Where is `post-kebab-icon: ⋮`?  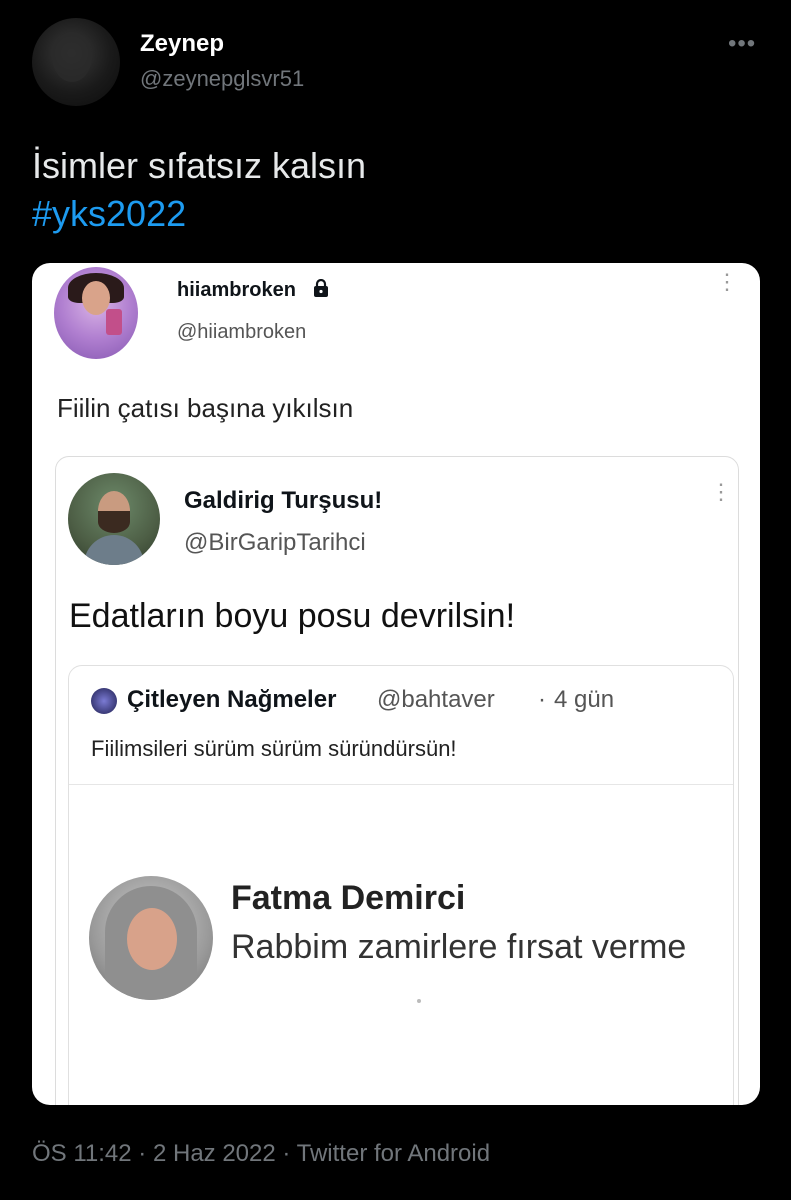 post-kebab-icon: ⋮ is located at coordinates (727, 281).